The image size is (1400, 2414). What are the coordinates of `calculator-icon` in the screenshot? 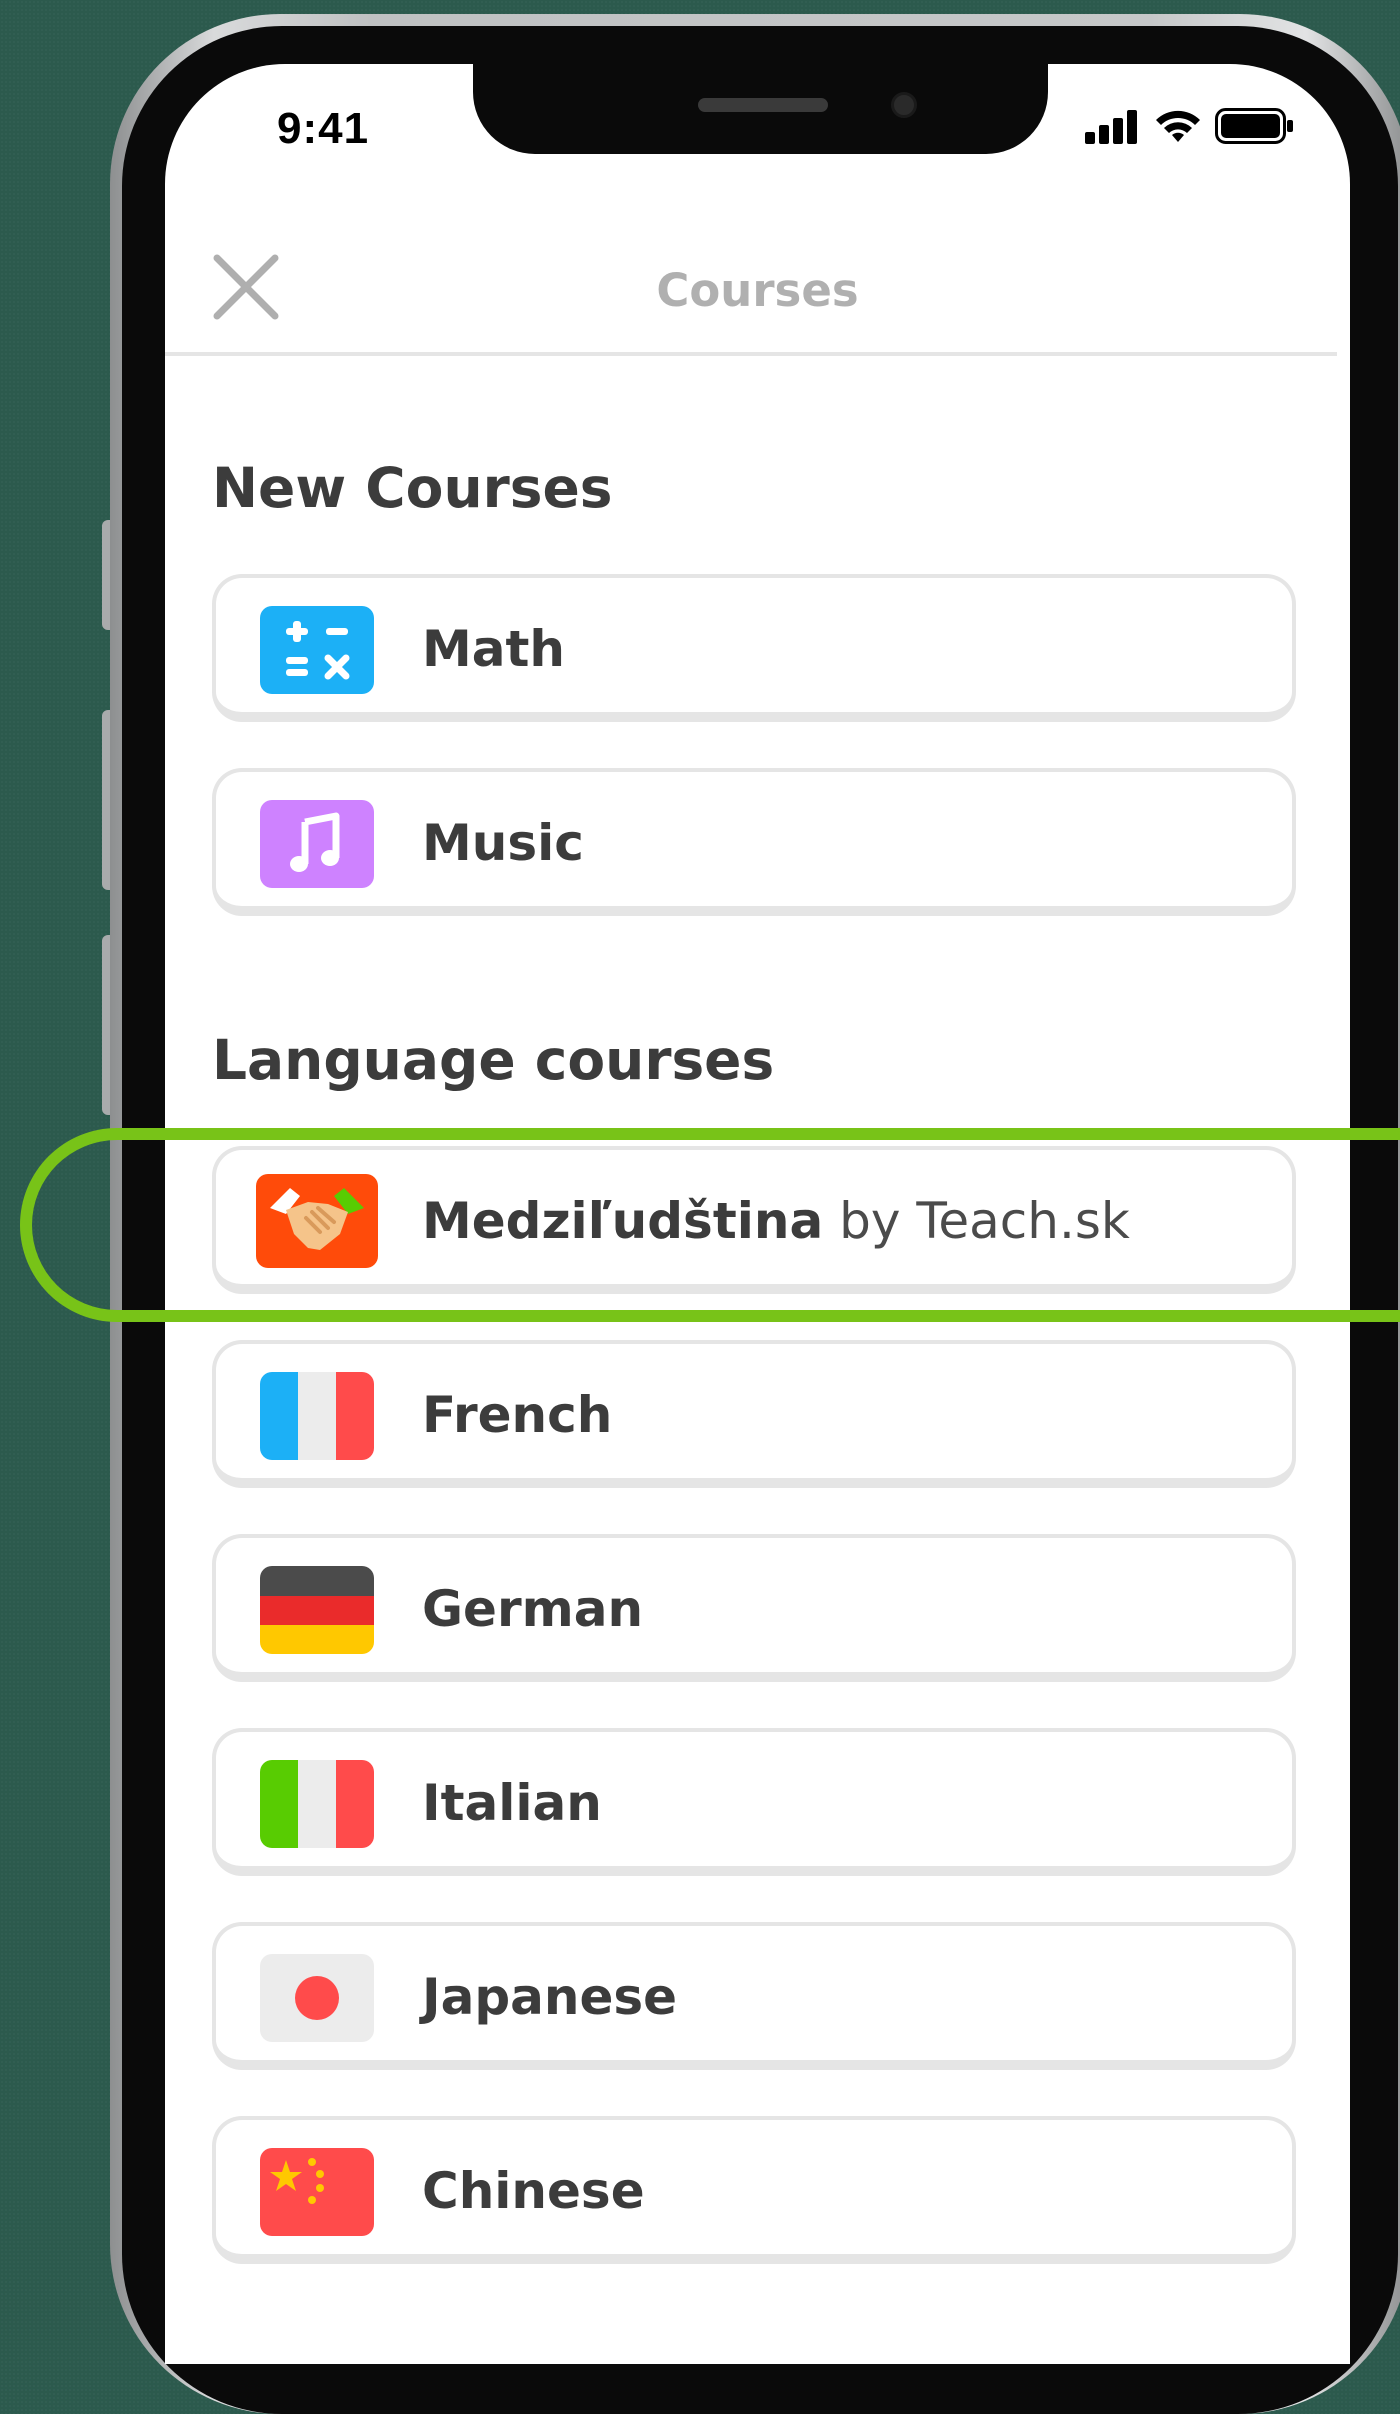 It's located at (317, 650).